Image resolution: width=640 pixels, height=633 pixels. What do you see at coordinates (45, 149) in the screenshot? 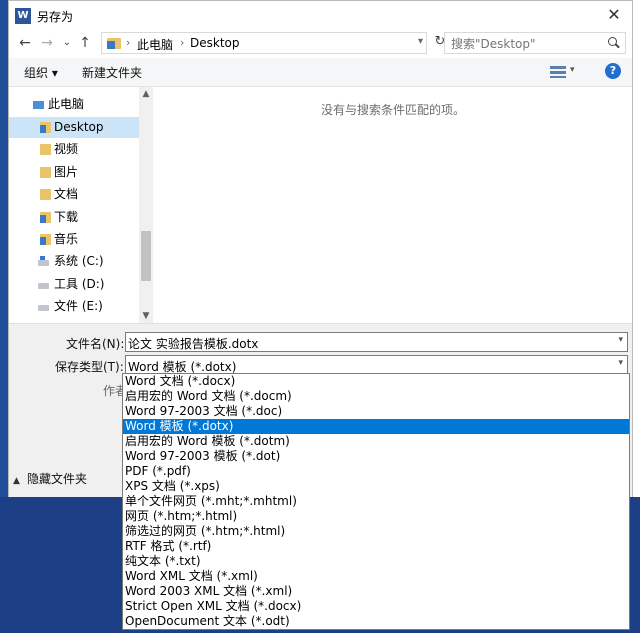
I see `videos-folder-icon` at bounding box center [45, 149].